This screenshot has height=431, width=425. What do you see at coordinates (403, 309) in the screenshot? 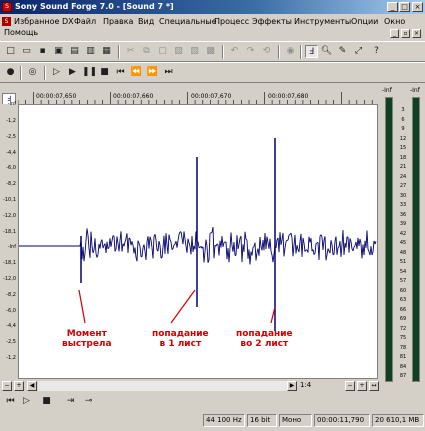
I see `vu-tick-label: 66` at bounding box center [403, 309].